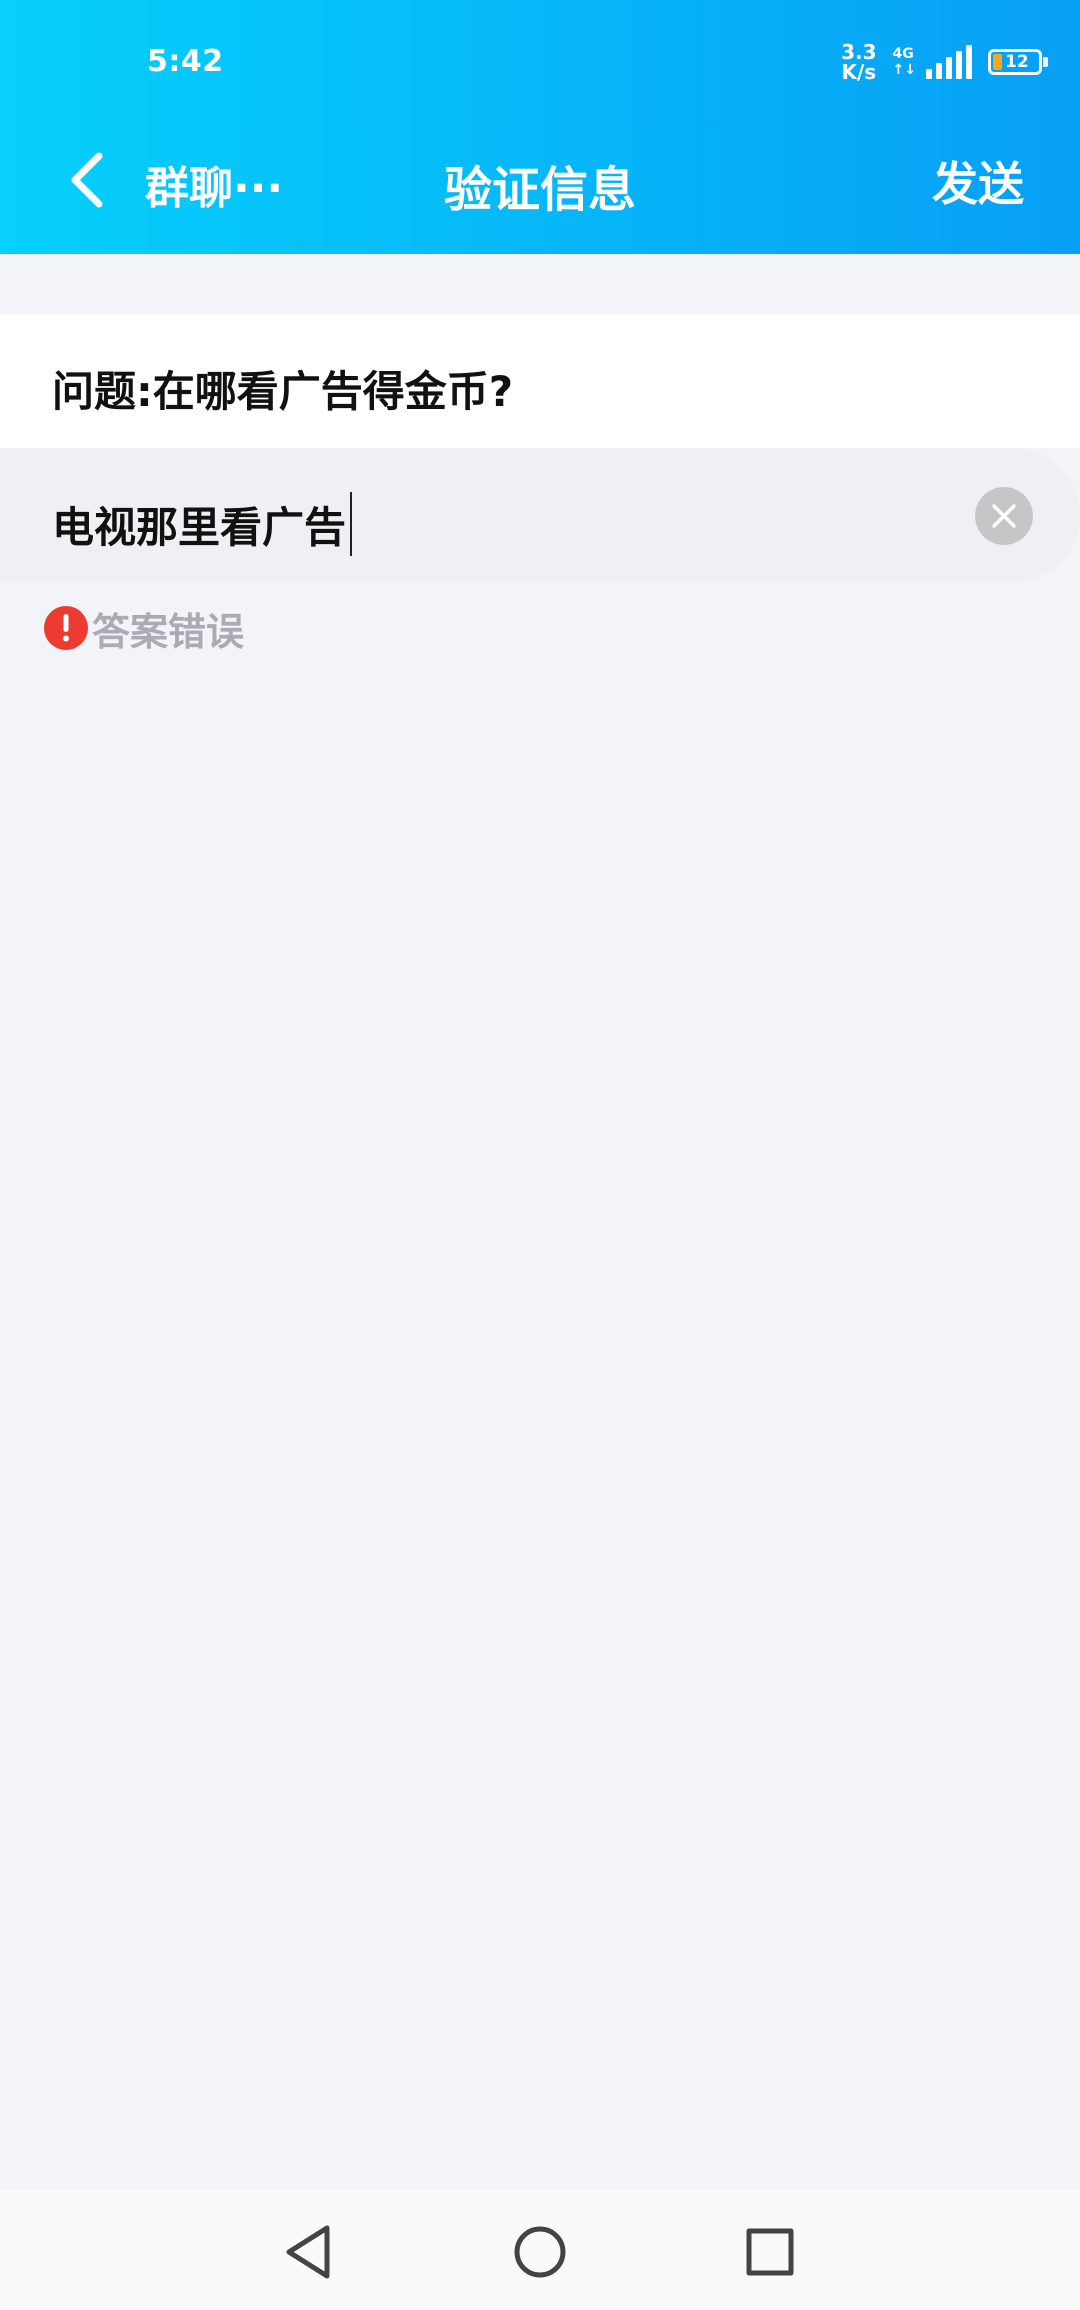 This screenshot has width=1080, height=2310. What do you see at coordinates (540, 381) in the screenshot?
I see `question-row: 问题:在哪看广告得金币?` at bounding box center [540, 381].